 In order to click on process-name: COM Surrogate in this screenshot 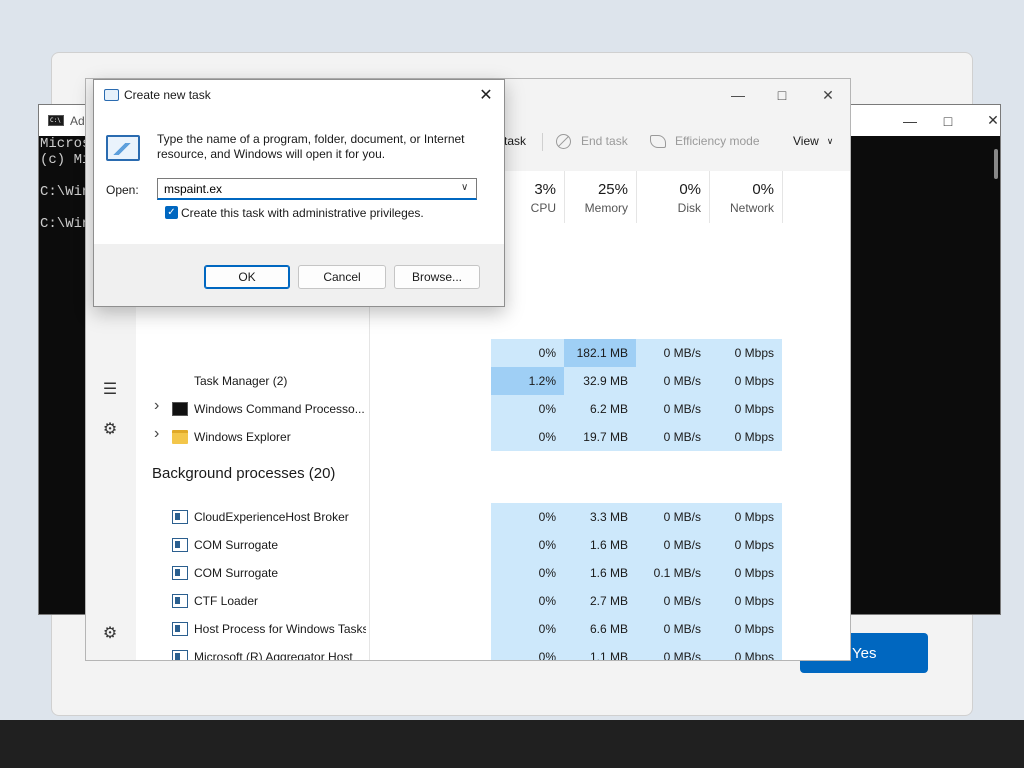, I will do `click(236, 545)`.